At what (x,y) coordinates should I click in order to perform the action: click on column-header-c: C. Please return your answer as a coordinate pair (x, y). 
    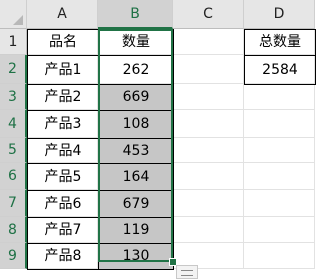
    Looking at the image, I should click on (208, 14).